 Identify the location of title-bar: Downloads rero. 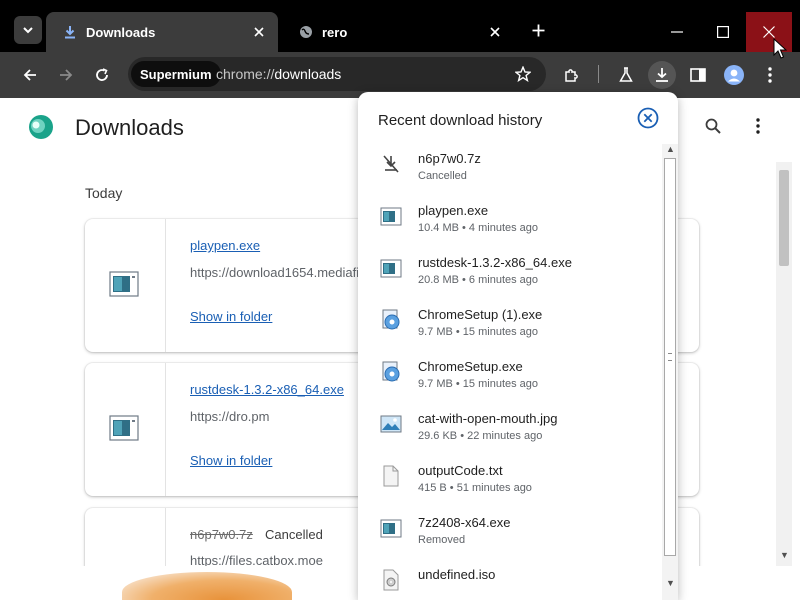
(400, 26).